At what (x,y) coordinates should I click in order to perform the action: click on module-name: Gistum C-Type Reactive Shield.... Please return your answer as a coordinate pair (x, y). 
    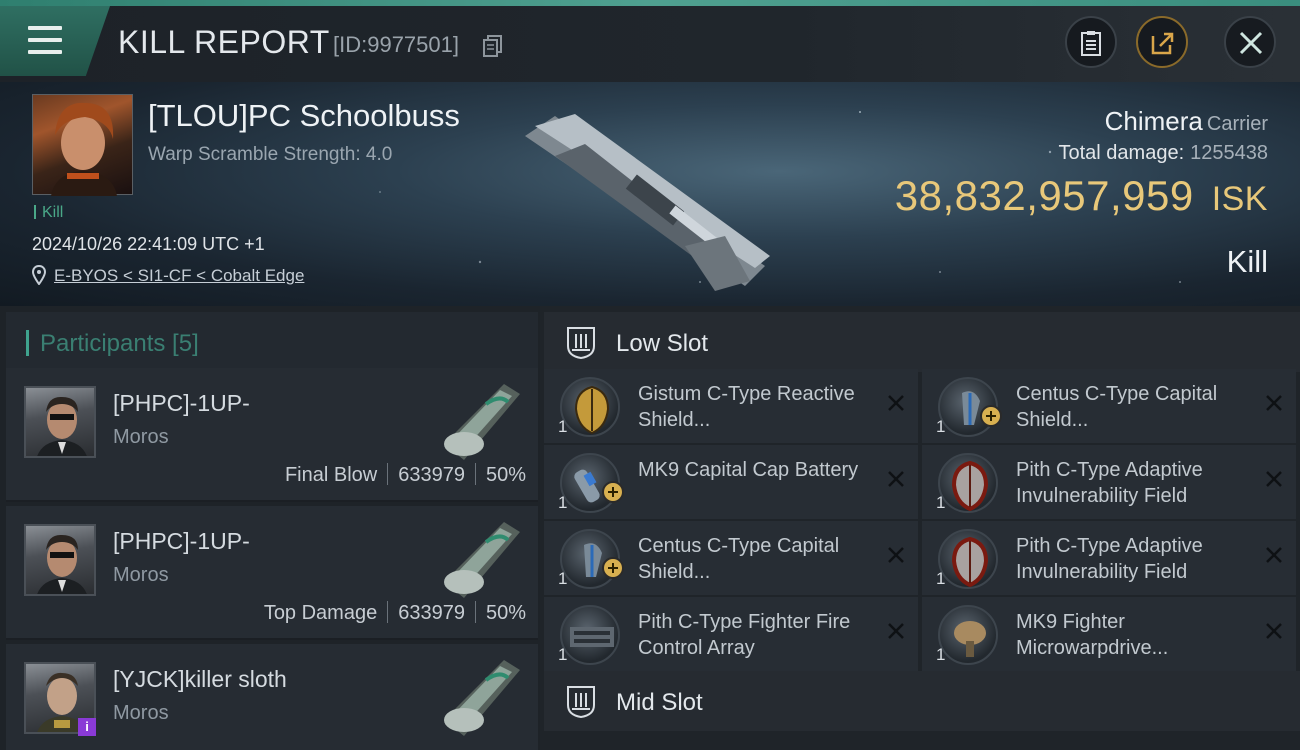
    Looking at the image, I should click on (746, 407).